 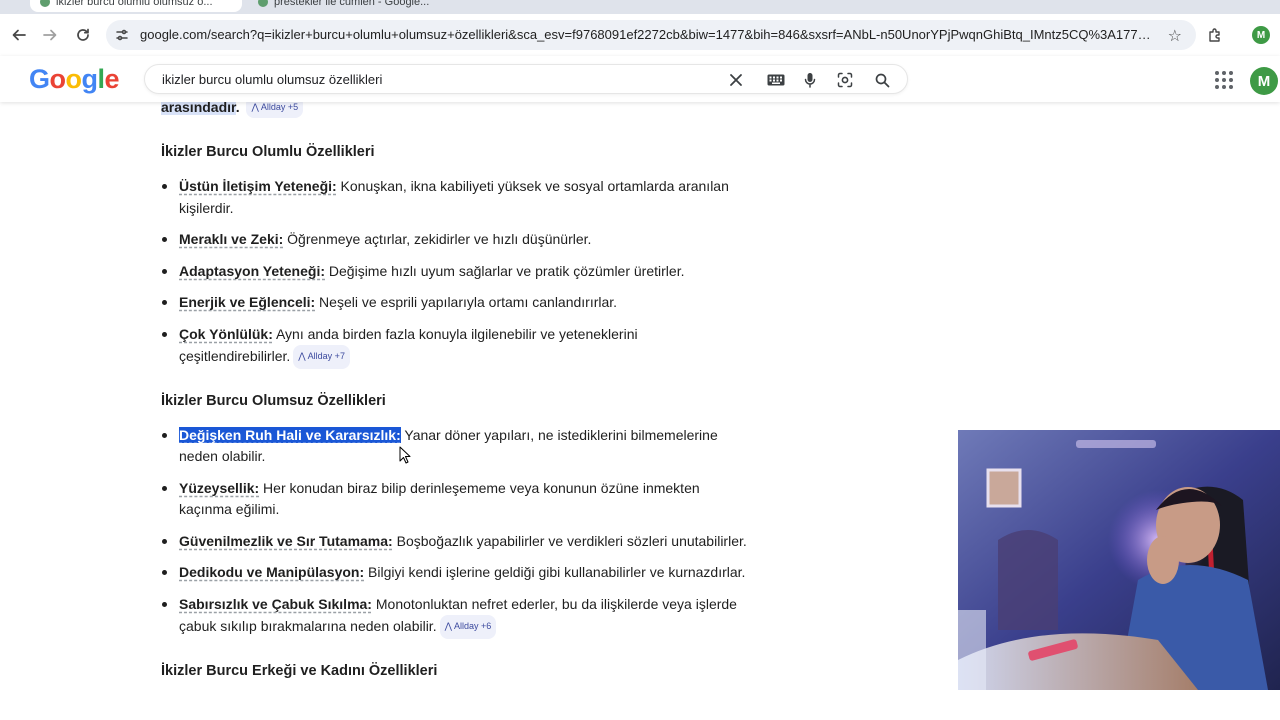 I want to click on webcam-image, so click(x=1119, y=560).